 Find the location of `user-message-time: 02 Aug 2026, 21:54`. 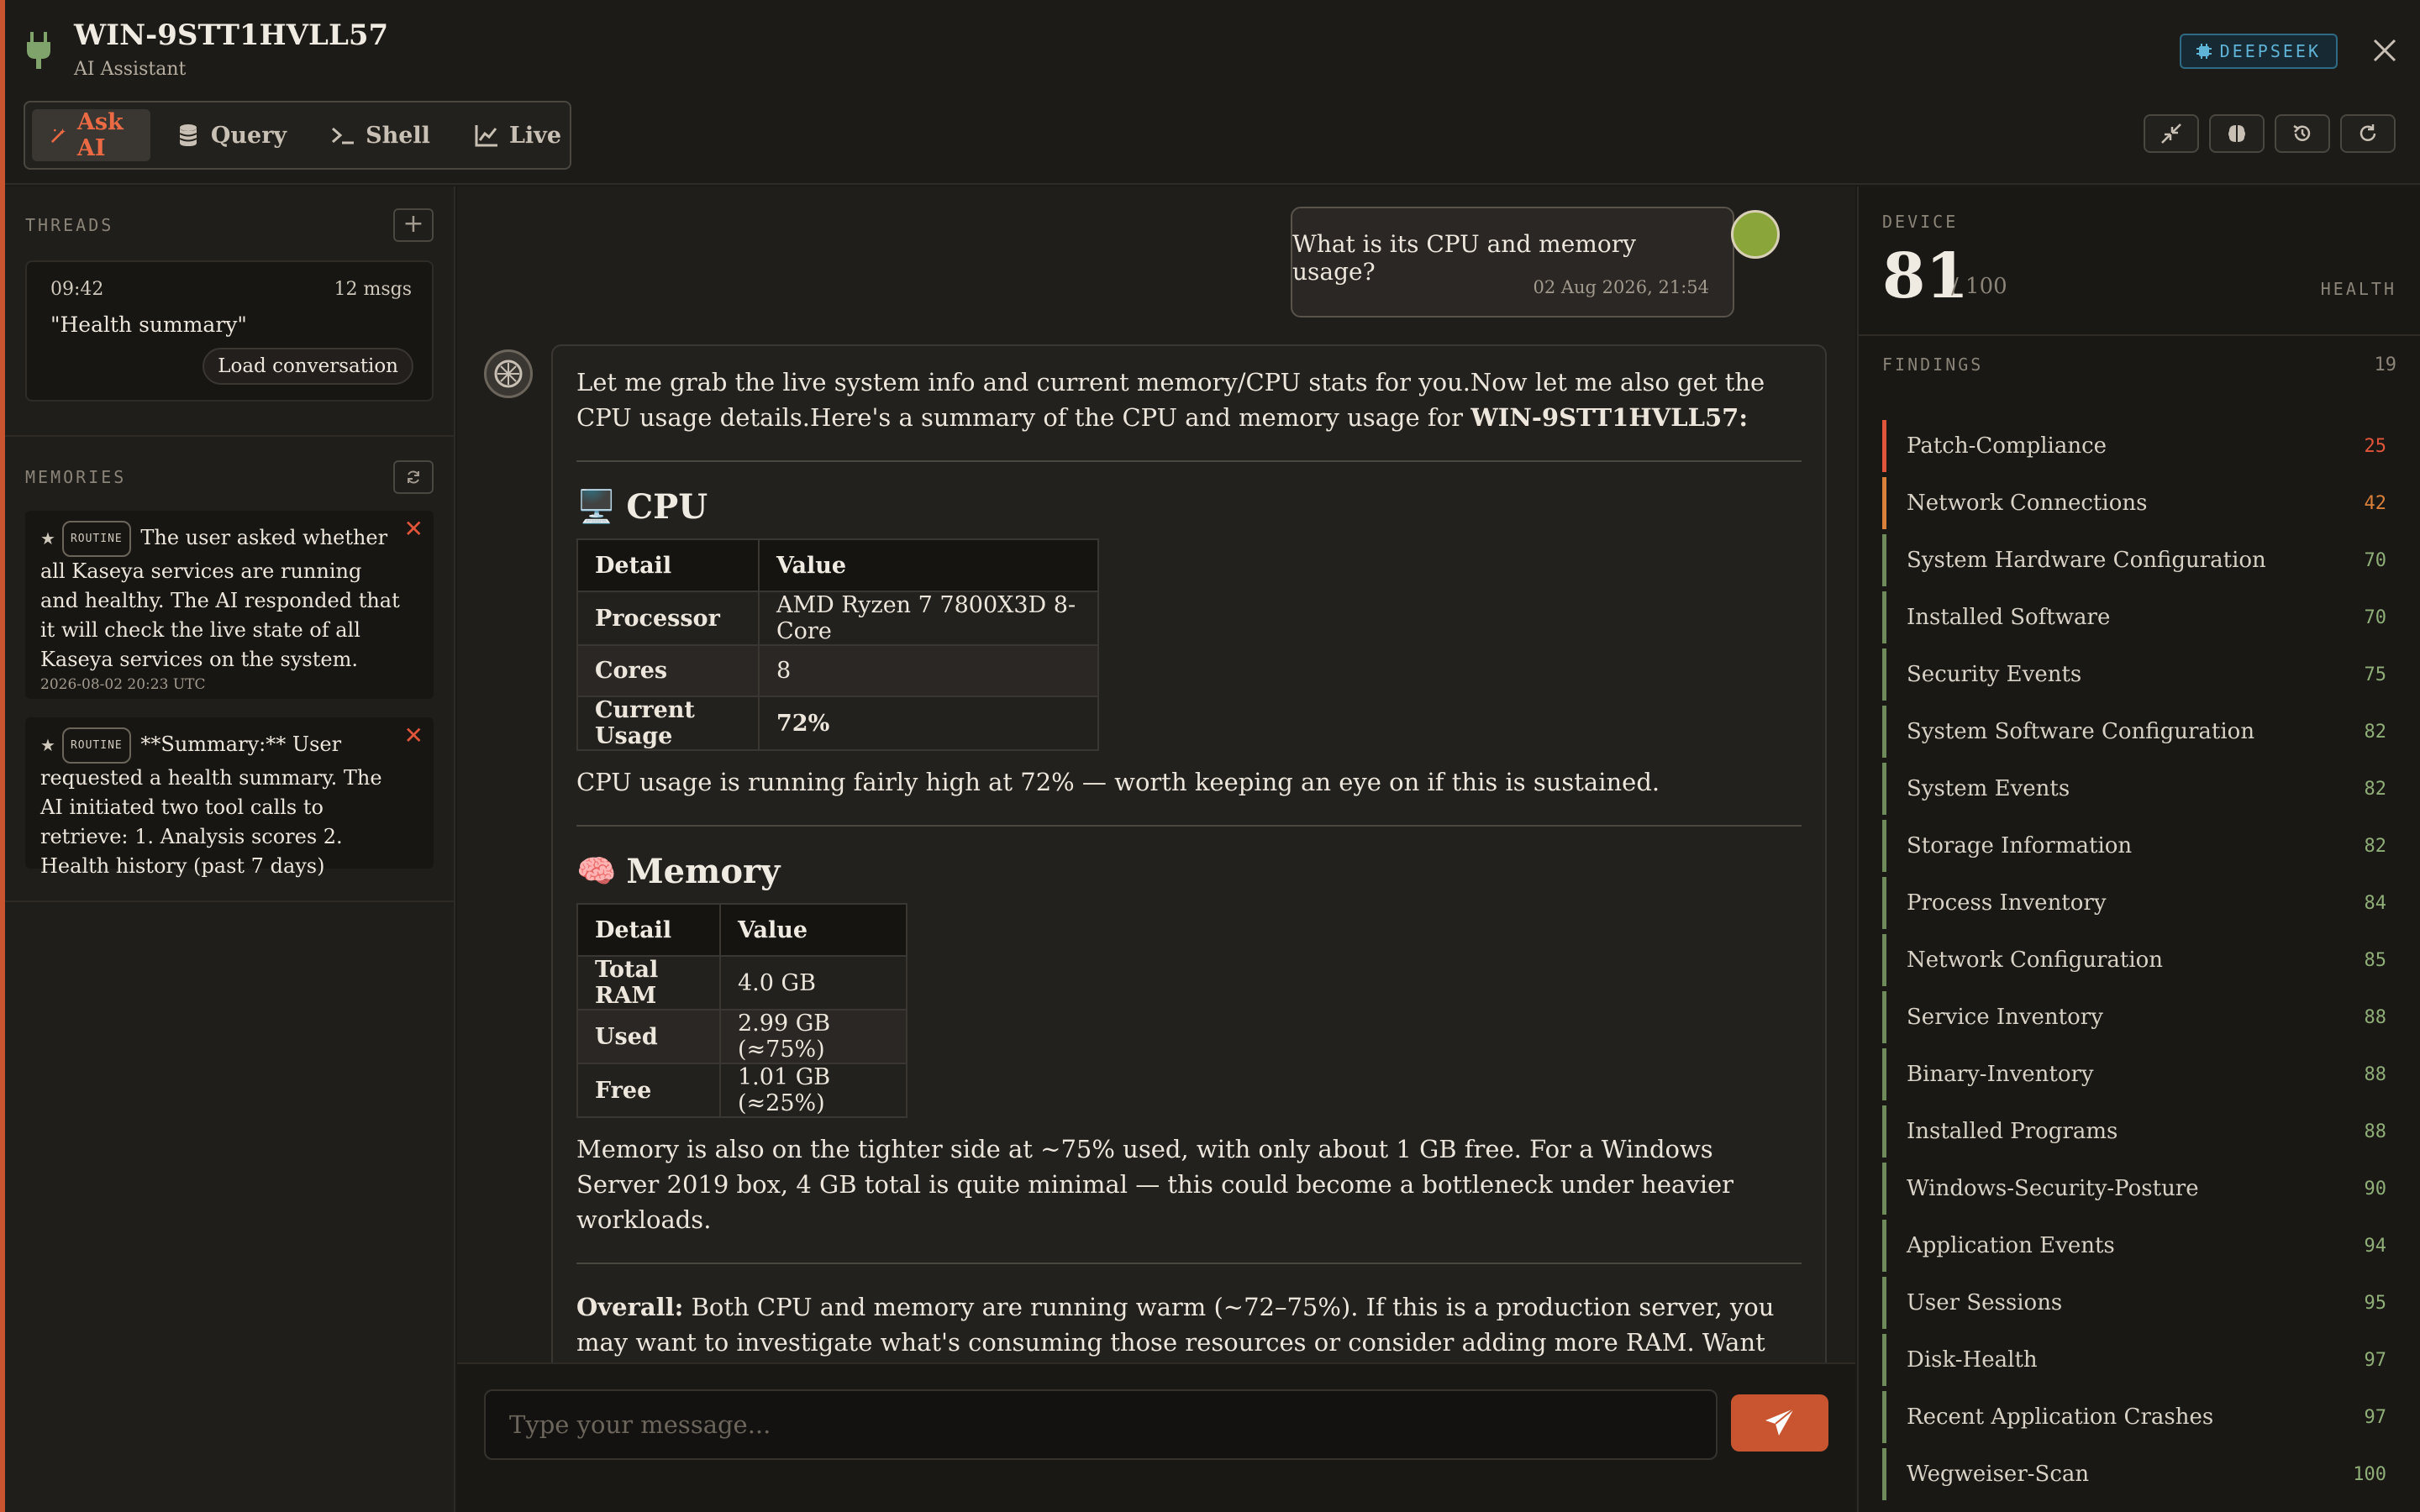

user-message-time: 02 Aug 2026, 21:54 is located at coordinates (1621, 287).